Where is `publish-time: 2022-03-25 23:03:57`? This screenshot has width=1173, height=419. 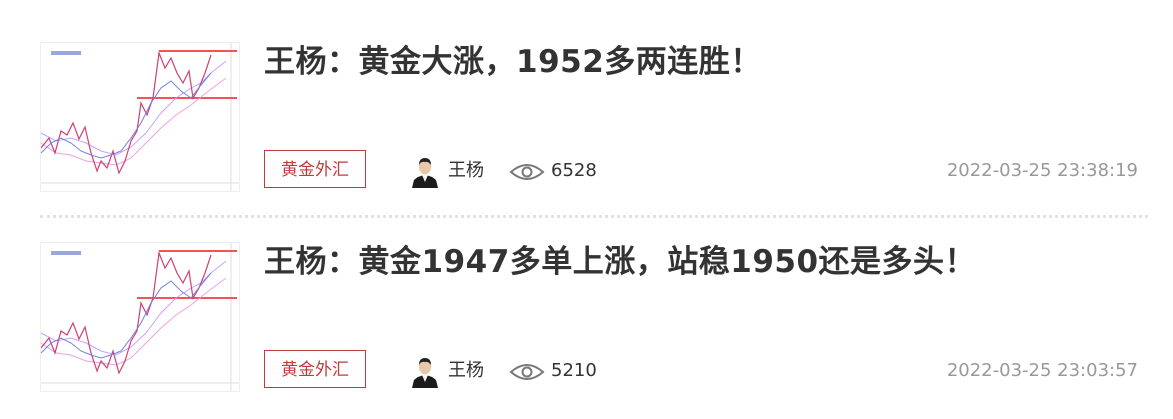
publish-time: 2022-03-25 23:03:57 is located at coordinates (1042, 370).